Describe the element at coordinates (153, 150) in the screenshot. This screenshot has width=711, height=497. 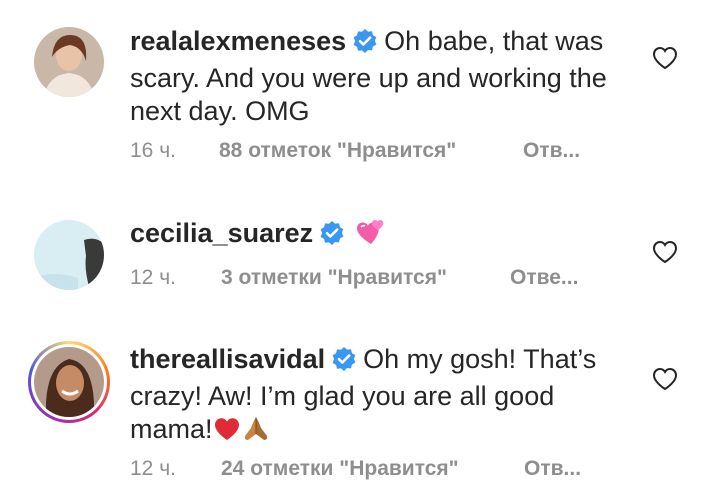
I see `timestamp: 16 ч.` at that location.